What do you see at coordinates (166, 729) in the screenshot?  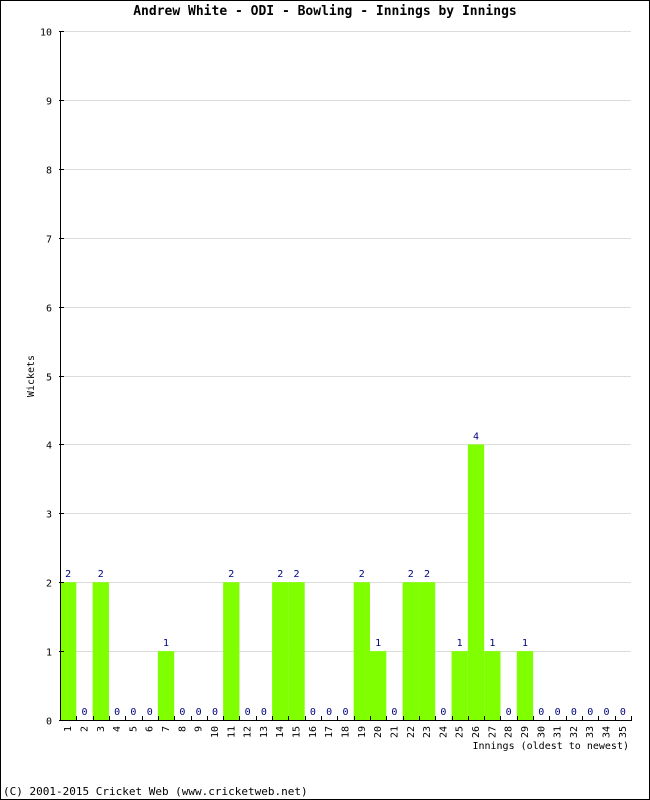 I see `x-tick-label: 7` at bounding box center [166, 729].